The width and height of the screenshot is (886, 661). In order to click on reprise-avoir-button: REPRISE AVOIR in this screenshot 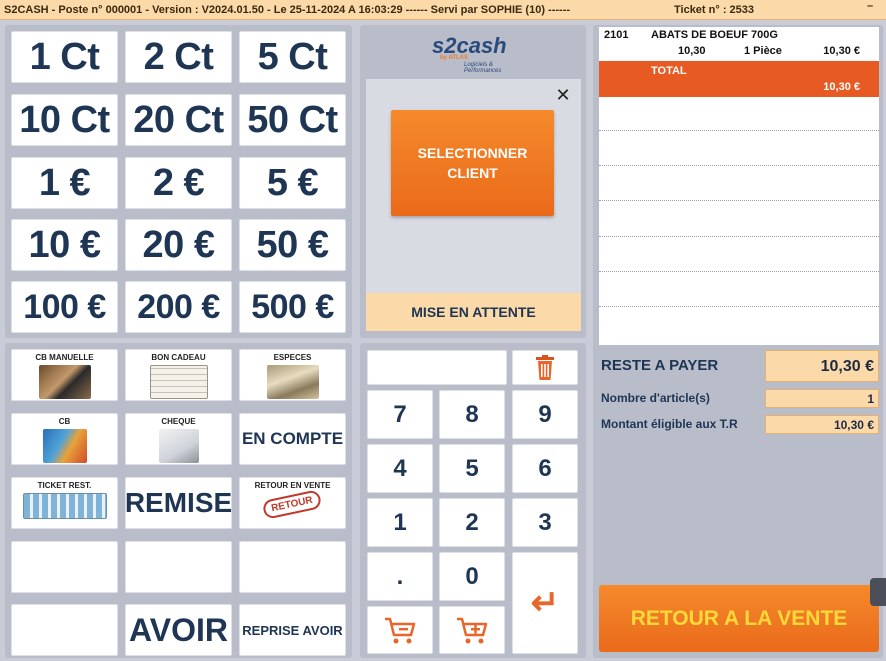, I will do `click(292, 630)`.